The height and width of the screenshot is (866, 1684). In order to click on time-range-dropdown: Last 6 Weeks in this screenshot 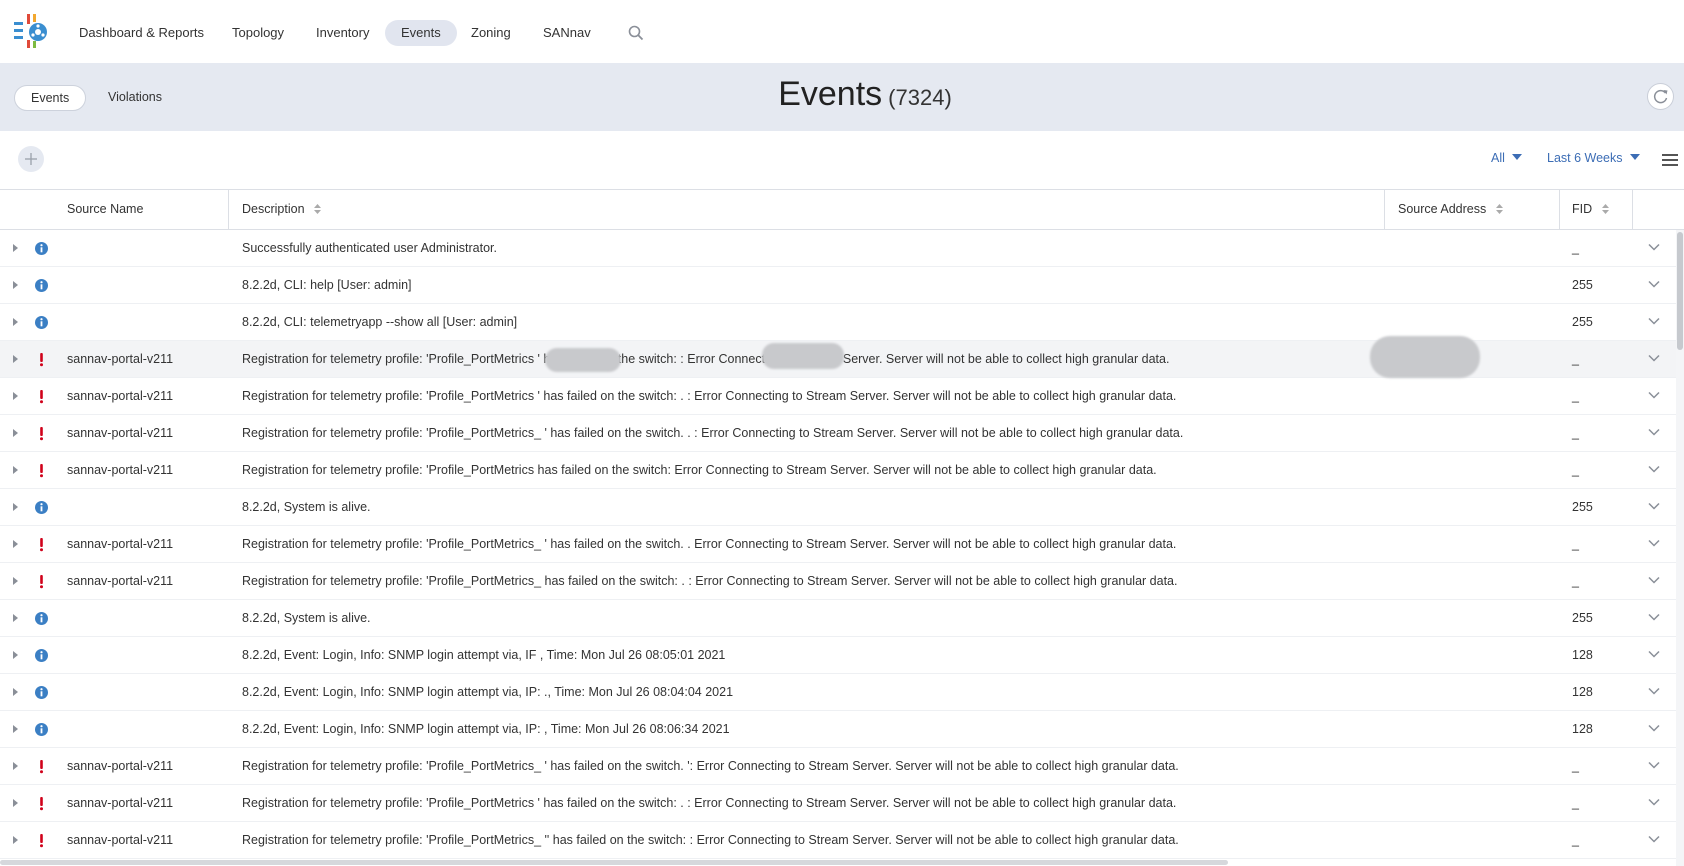, I will do `click(1593, 158)`.